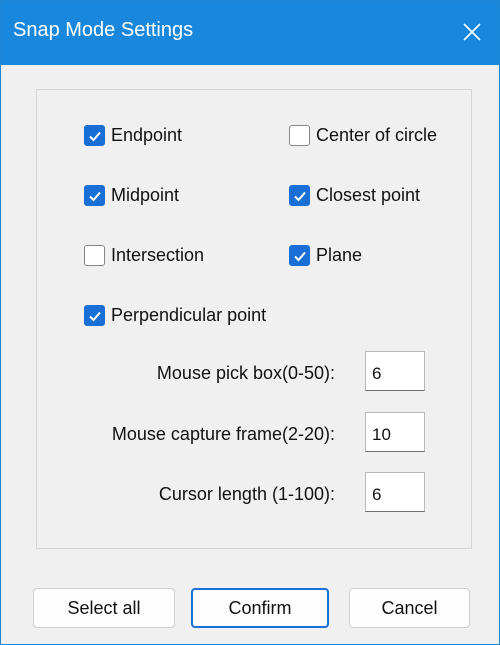 This screenshot has width=500, height=645. I want to click on center-of-circle-label: Center of circle, so click(377, 135).